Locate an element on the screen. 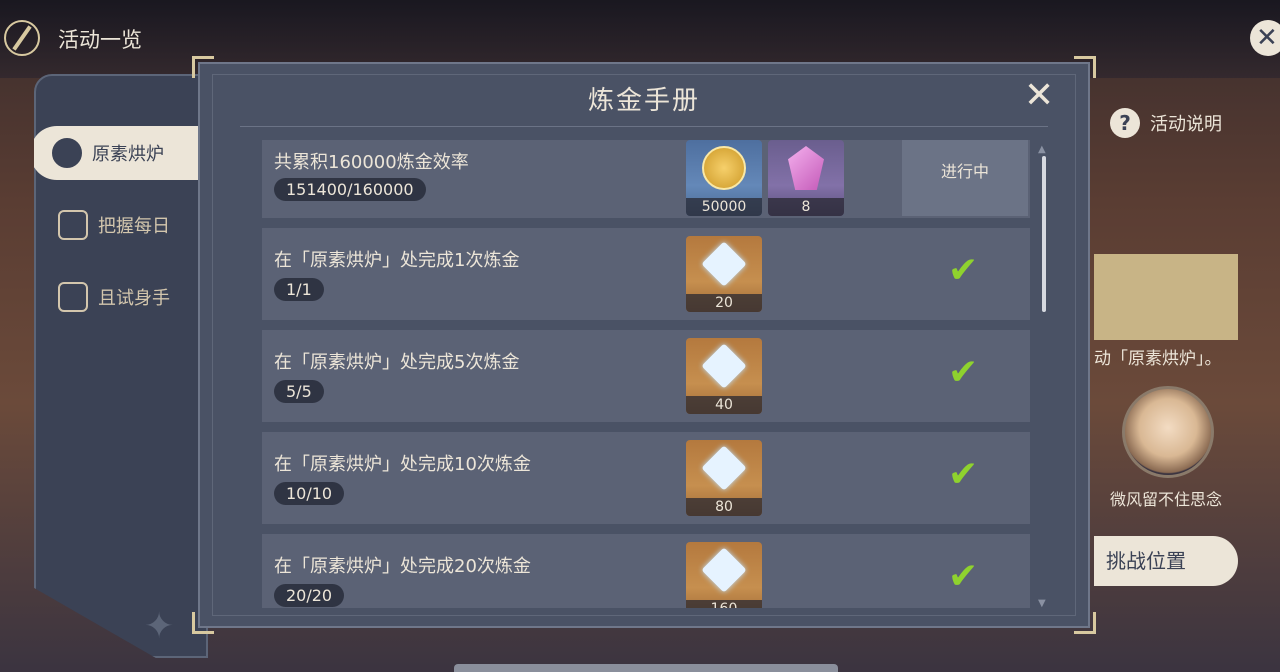 This screenshot has height=672, width=1280. task-row: 在「原素烘炉」处完成1次炼金 1/1 20 ✔ is located at coordinates (646, 274).